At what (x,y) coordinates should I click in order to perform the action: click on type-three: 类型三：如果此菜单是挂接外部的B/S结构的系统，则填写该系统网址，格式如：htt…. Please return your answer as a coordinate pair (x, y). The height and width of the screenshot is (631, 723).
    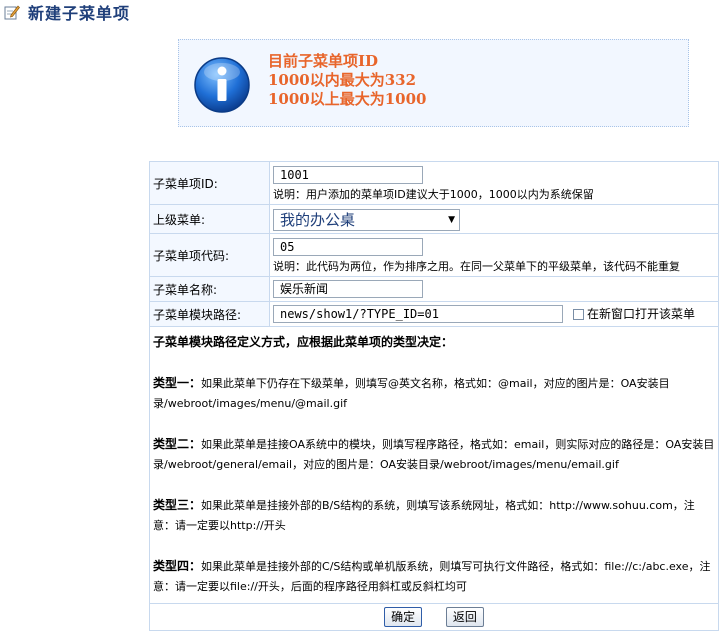
    Looking at the image, I should click on (434, 515).